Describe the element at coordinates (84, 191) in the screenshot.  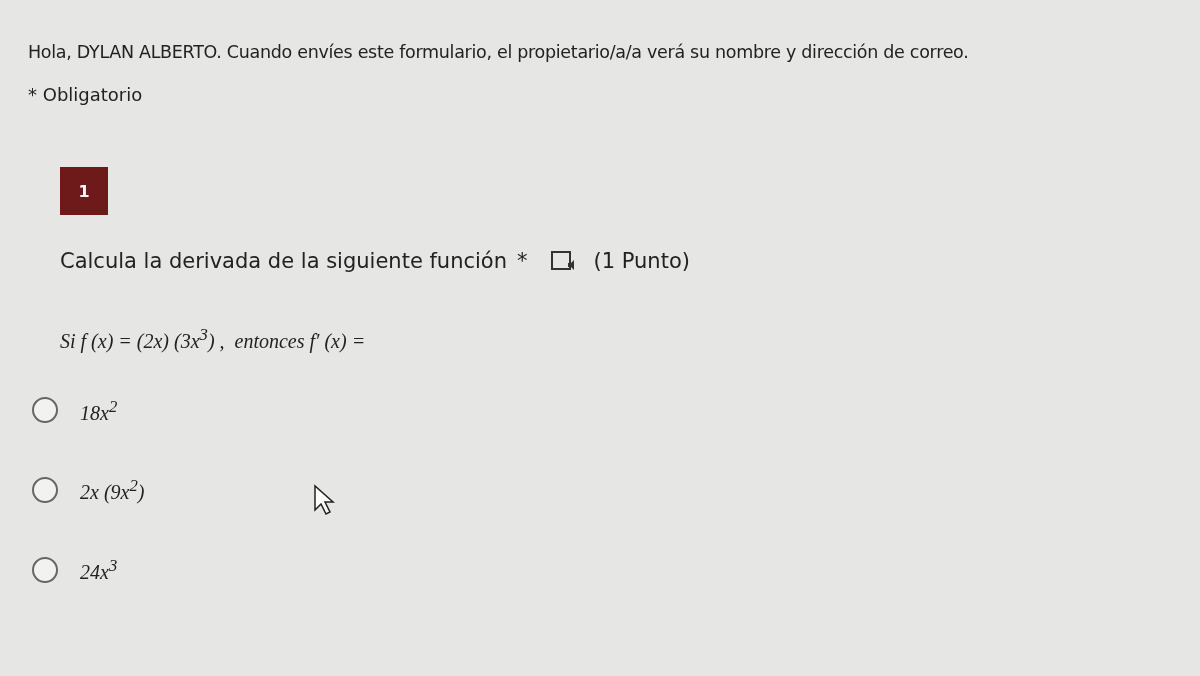
I see `question-number: 1` at that location.